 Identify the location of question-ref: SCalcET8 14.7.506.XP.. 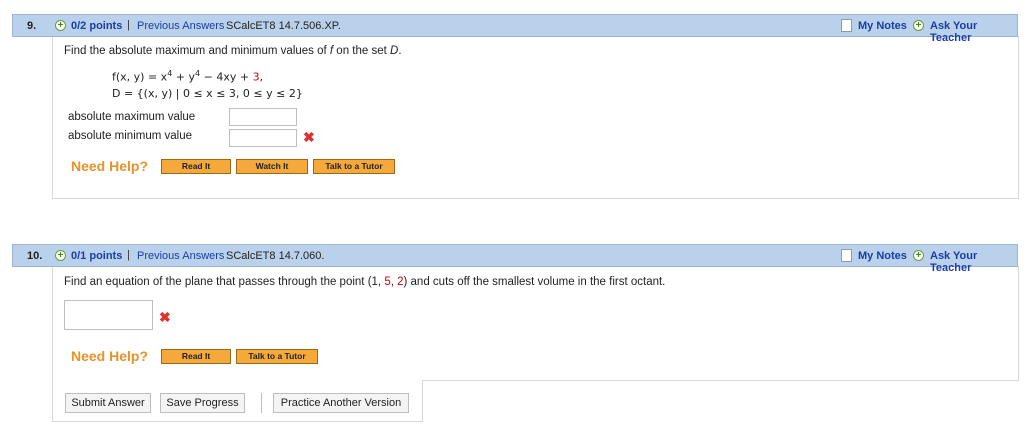
(283, 26).